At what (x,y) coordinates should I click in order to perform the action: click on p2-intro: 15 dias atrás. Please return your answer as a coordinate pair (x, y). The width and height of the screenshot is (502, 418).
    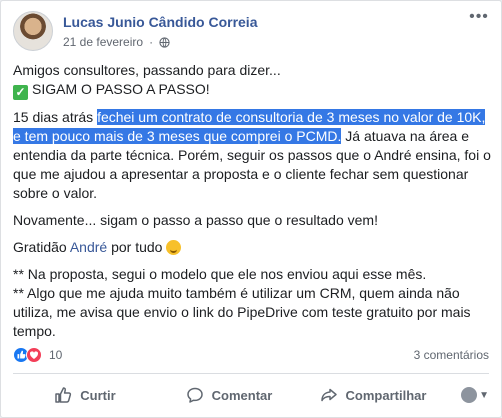
    Looking at the image, I should click on (55, 117).